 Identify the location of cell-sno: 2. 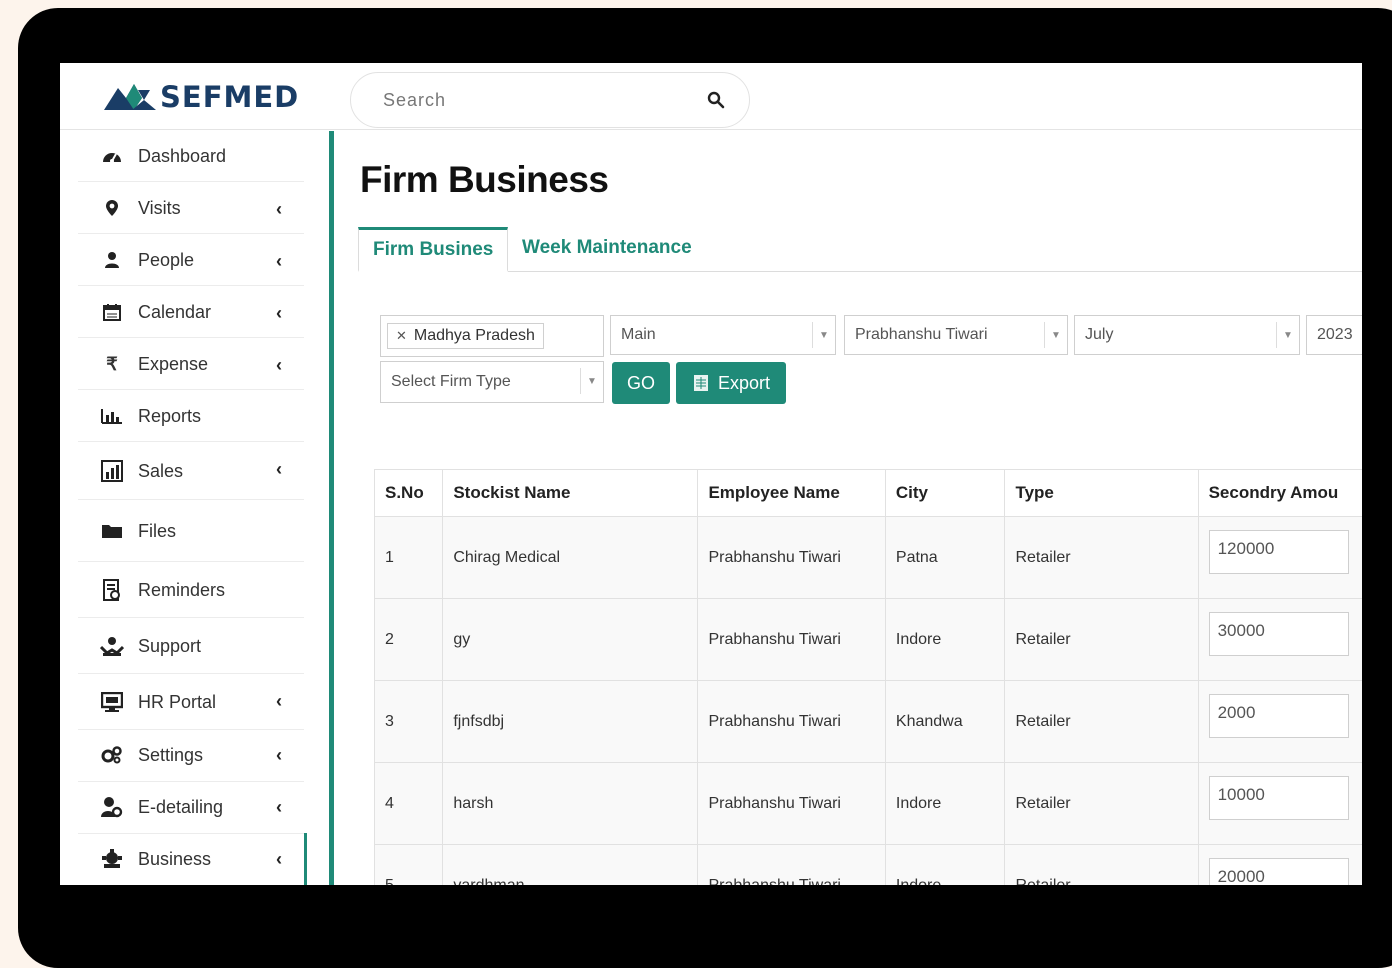
(408, 639).